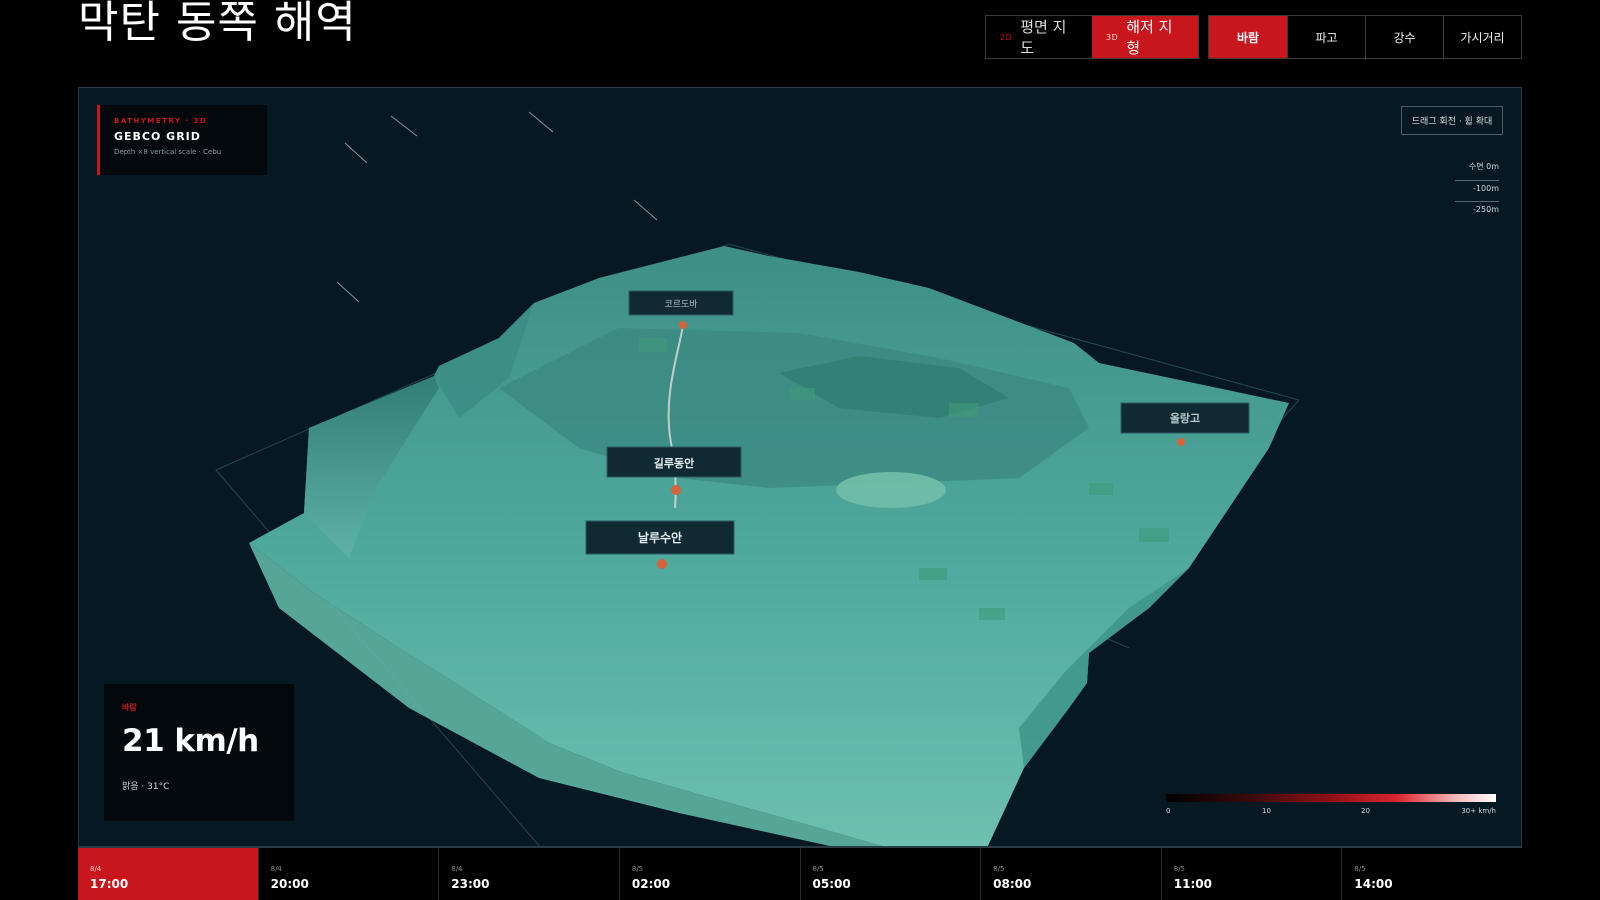 This screenshot has height=900, width=1600. What do you see at coordinates (348, 874) in the screenshot?
I see `time-slot: 8/4 20:00` at bounding box center [348, 874].